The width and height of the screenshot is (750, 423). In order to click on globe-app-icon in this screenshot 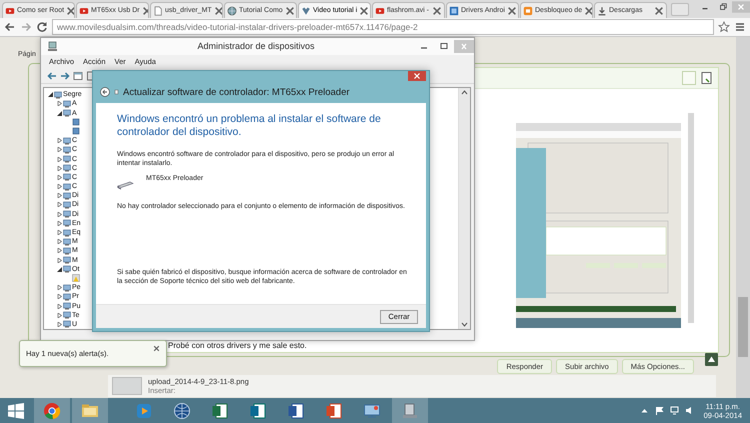, I will do `click(182, 411)`.